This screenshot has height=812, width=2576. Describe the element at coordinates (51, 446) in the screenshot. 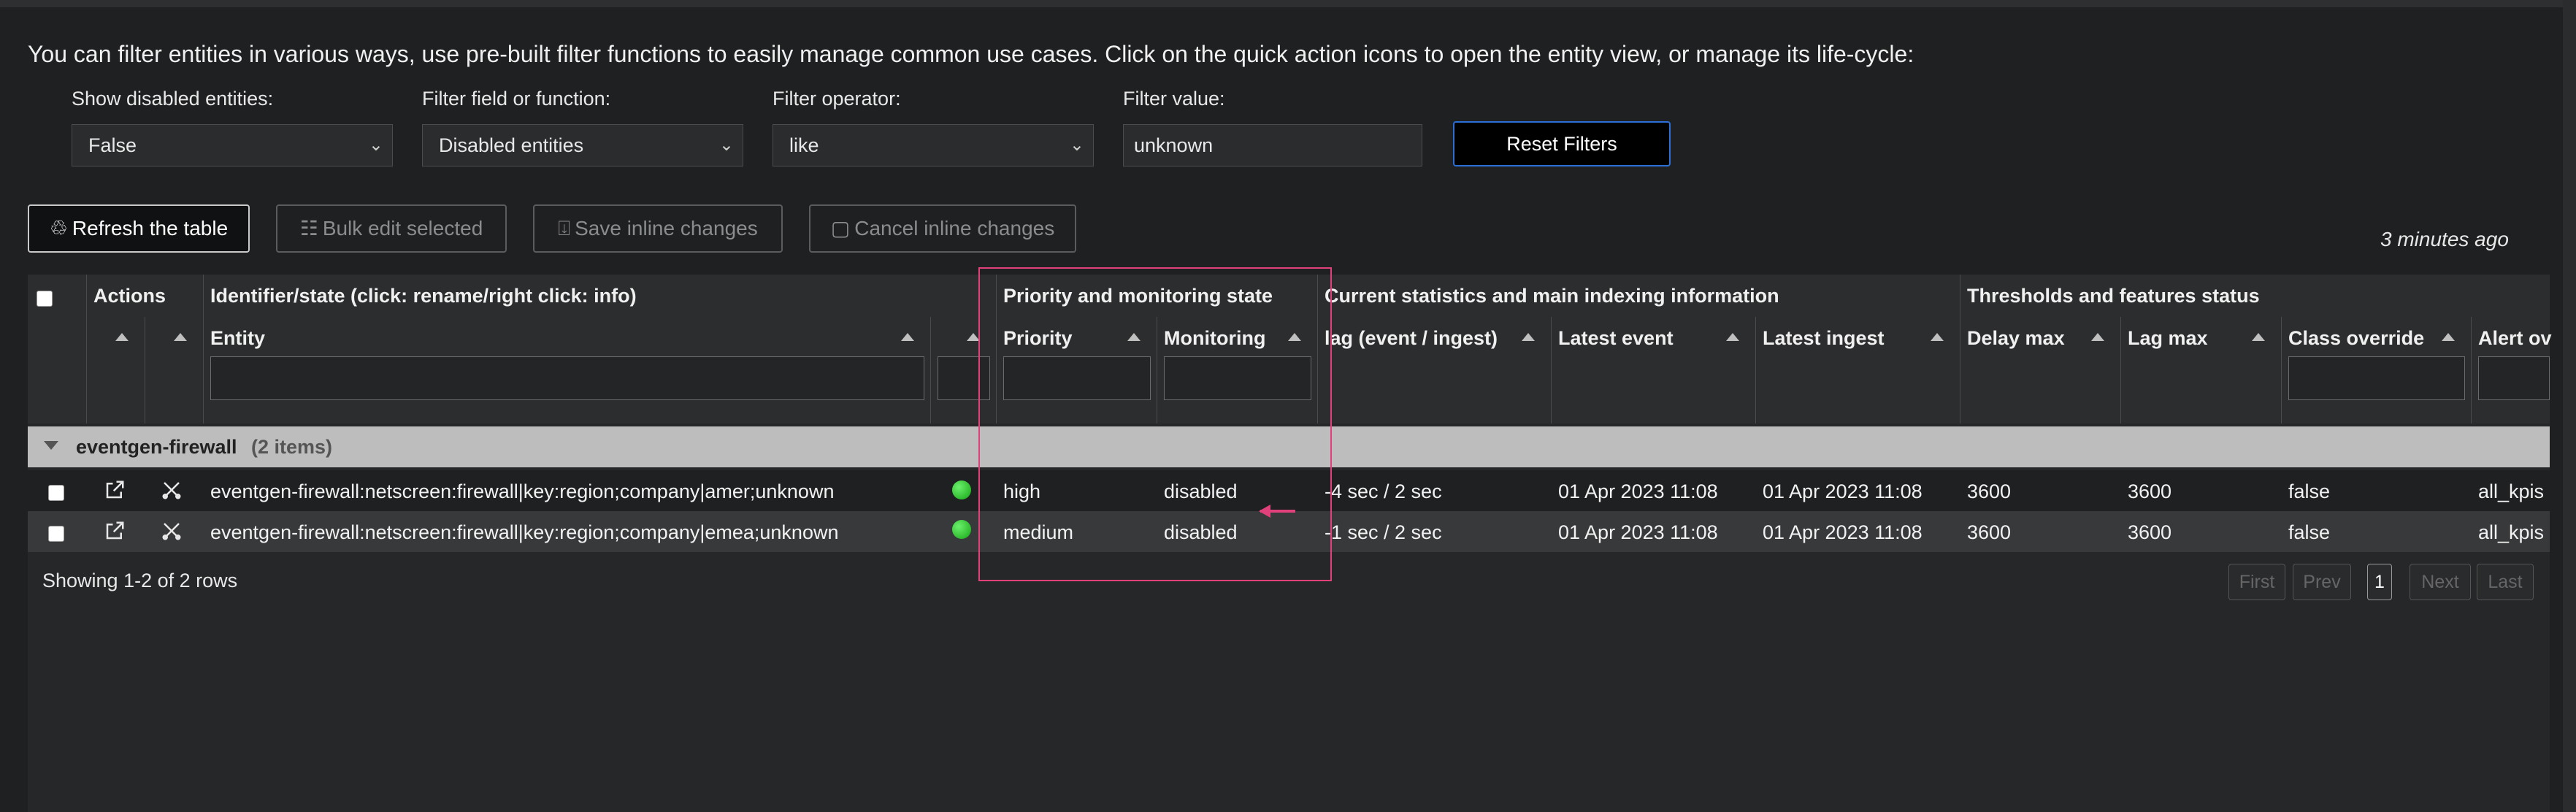

I see `collapse-triangle-icon` at that location.